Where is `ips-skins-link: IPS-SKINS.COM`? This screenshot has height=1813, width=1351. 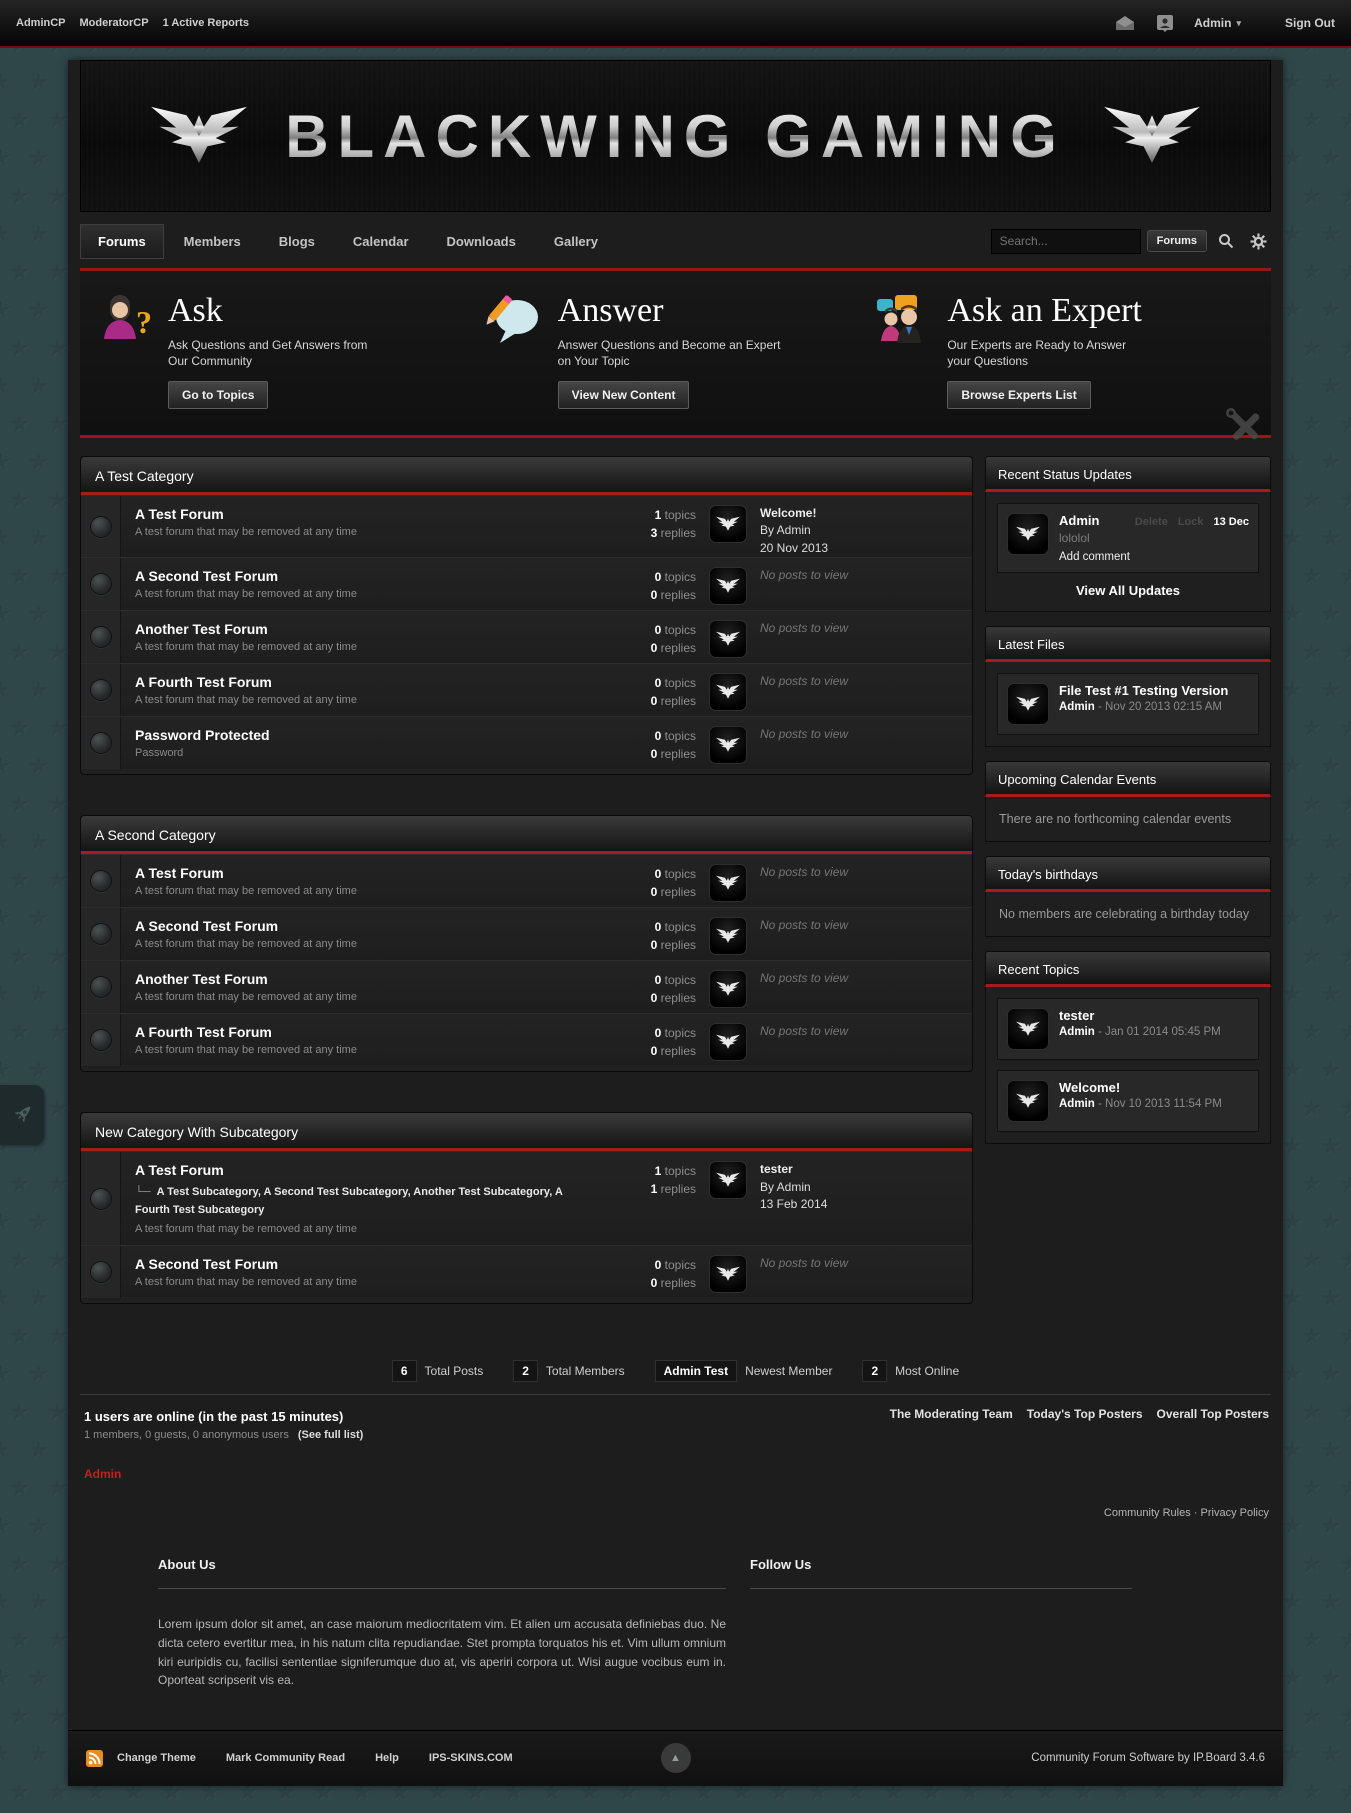
ips-skins-link: IPS-SKINS.COM is located at coordinates (471, 1758).